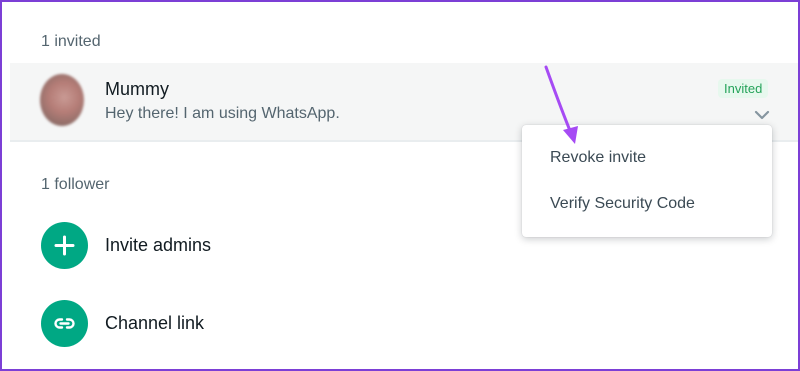 This screenshot has height=371, width=800. Describe the element at coordinates (561, 104) in the screenshot. I see `annotation-arrow-icon` at that location.